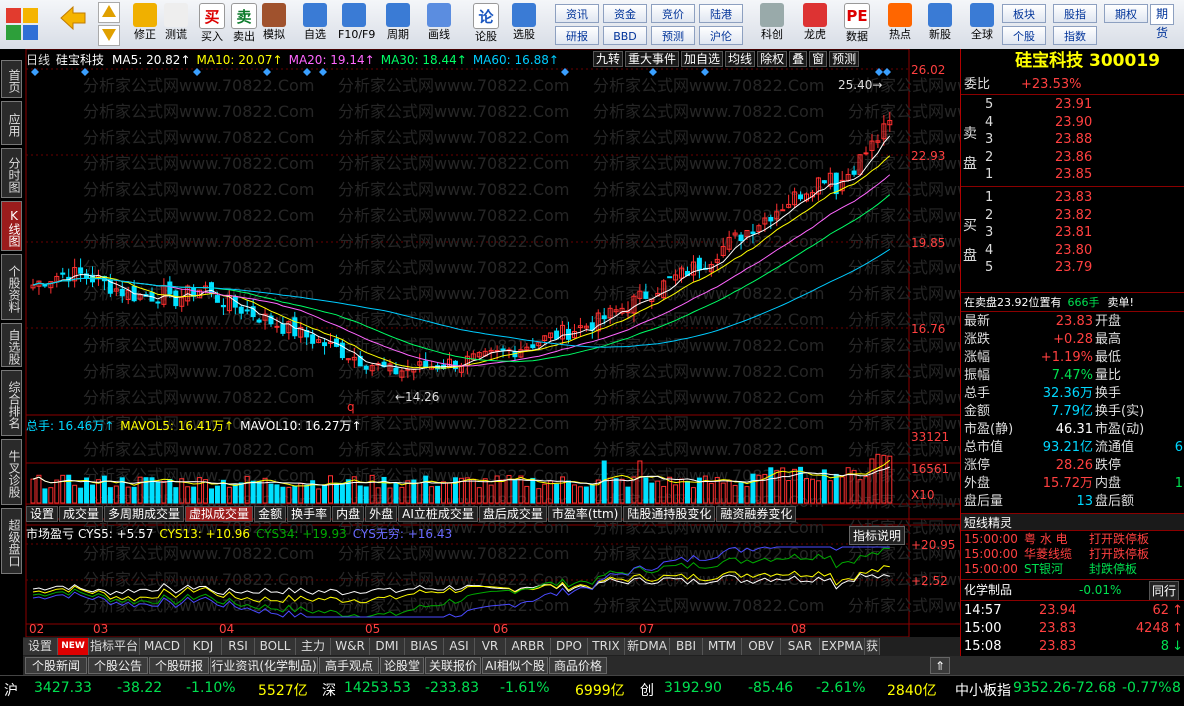 Image resolution: width=1184 pixels, height=706 pixels. Describe the element at coordinates (179, 665) in the screenshot. I see `news-tab: 个股研报` at that location.